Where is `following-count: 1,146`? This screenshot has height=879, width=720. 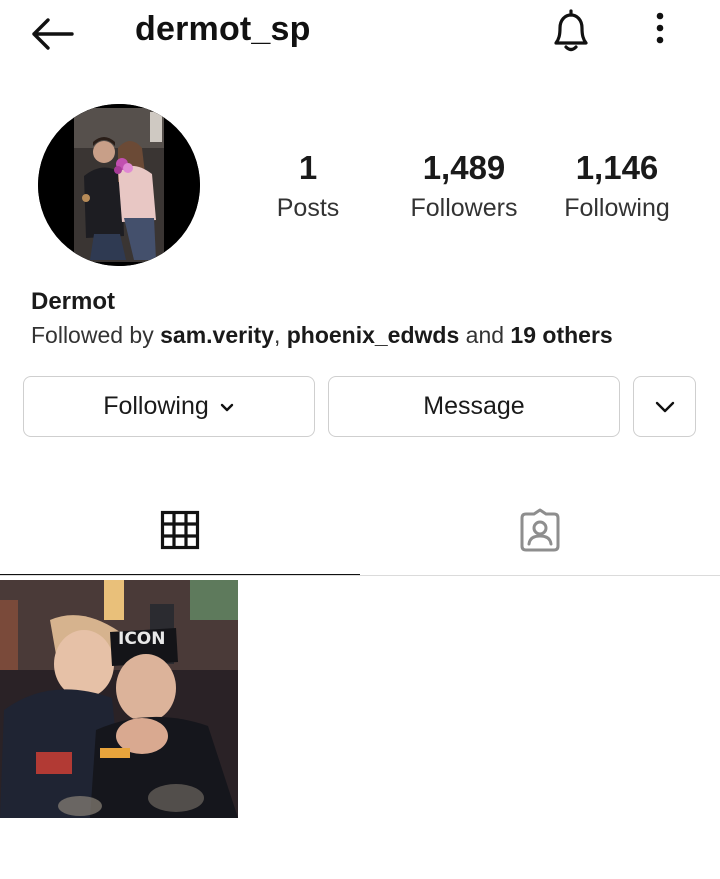
following-count: 1,146 is located at coordinates (617, 167).